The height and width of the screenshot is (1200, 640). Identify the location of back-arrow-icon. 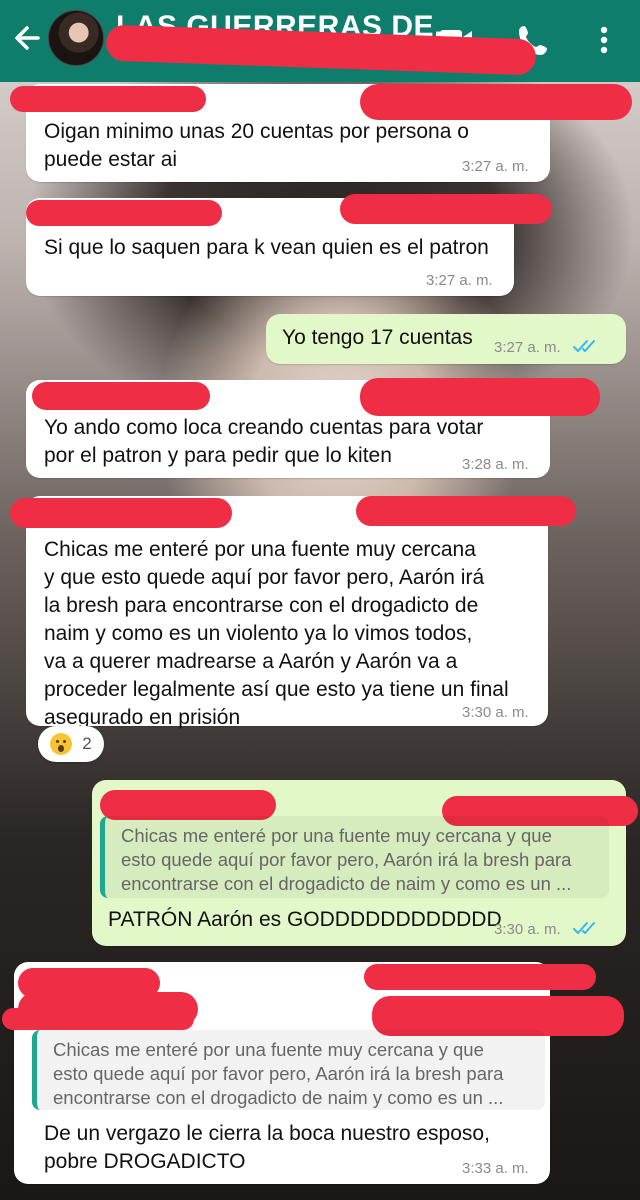
(28, 38).